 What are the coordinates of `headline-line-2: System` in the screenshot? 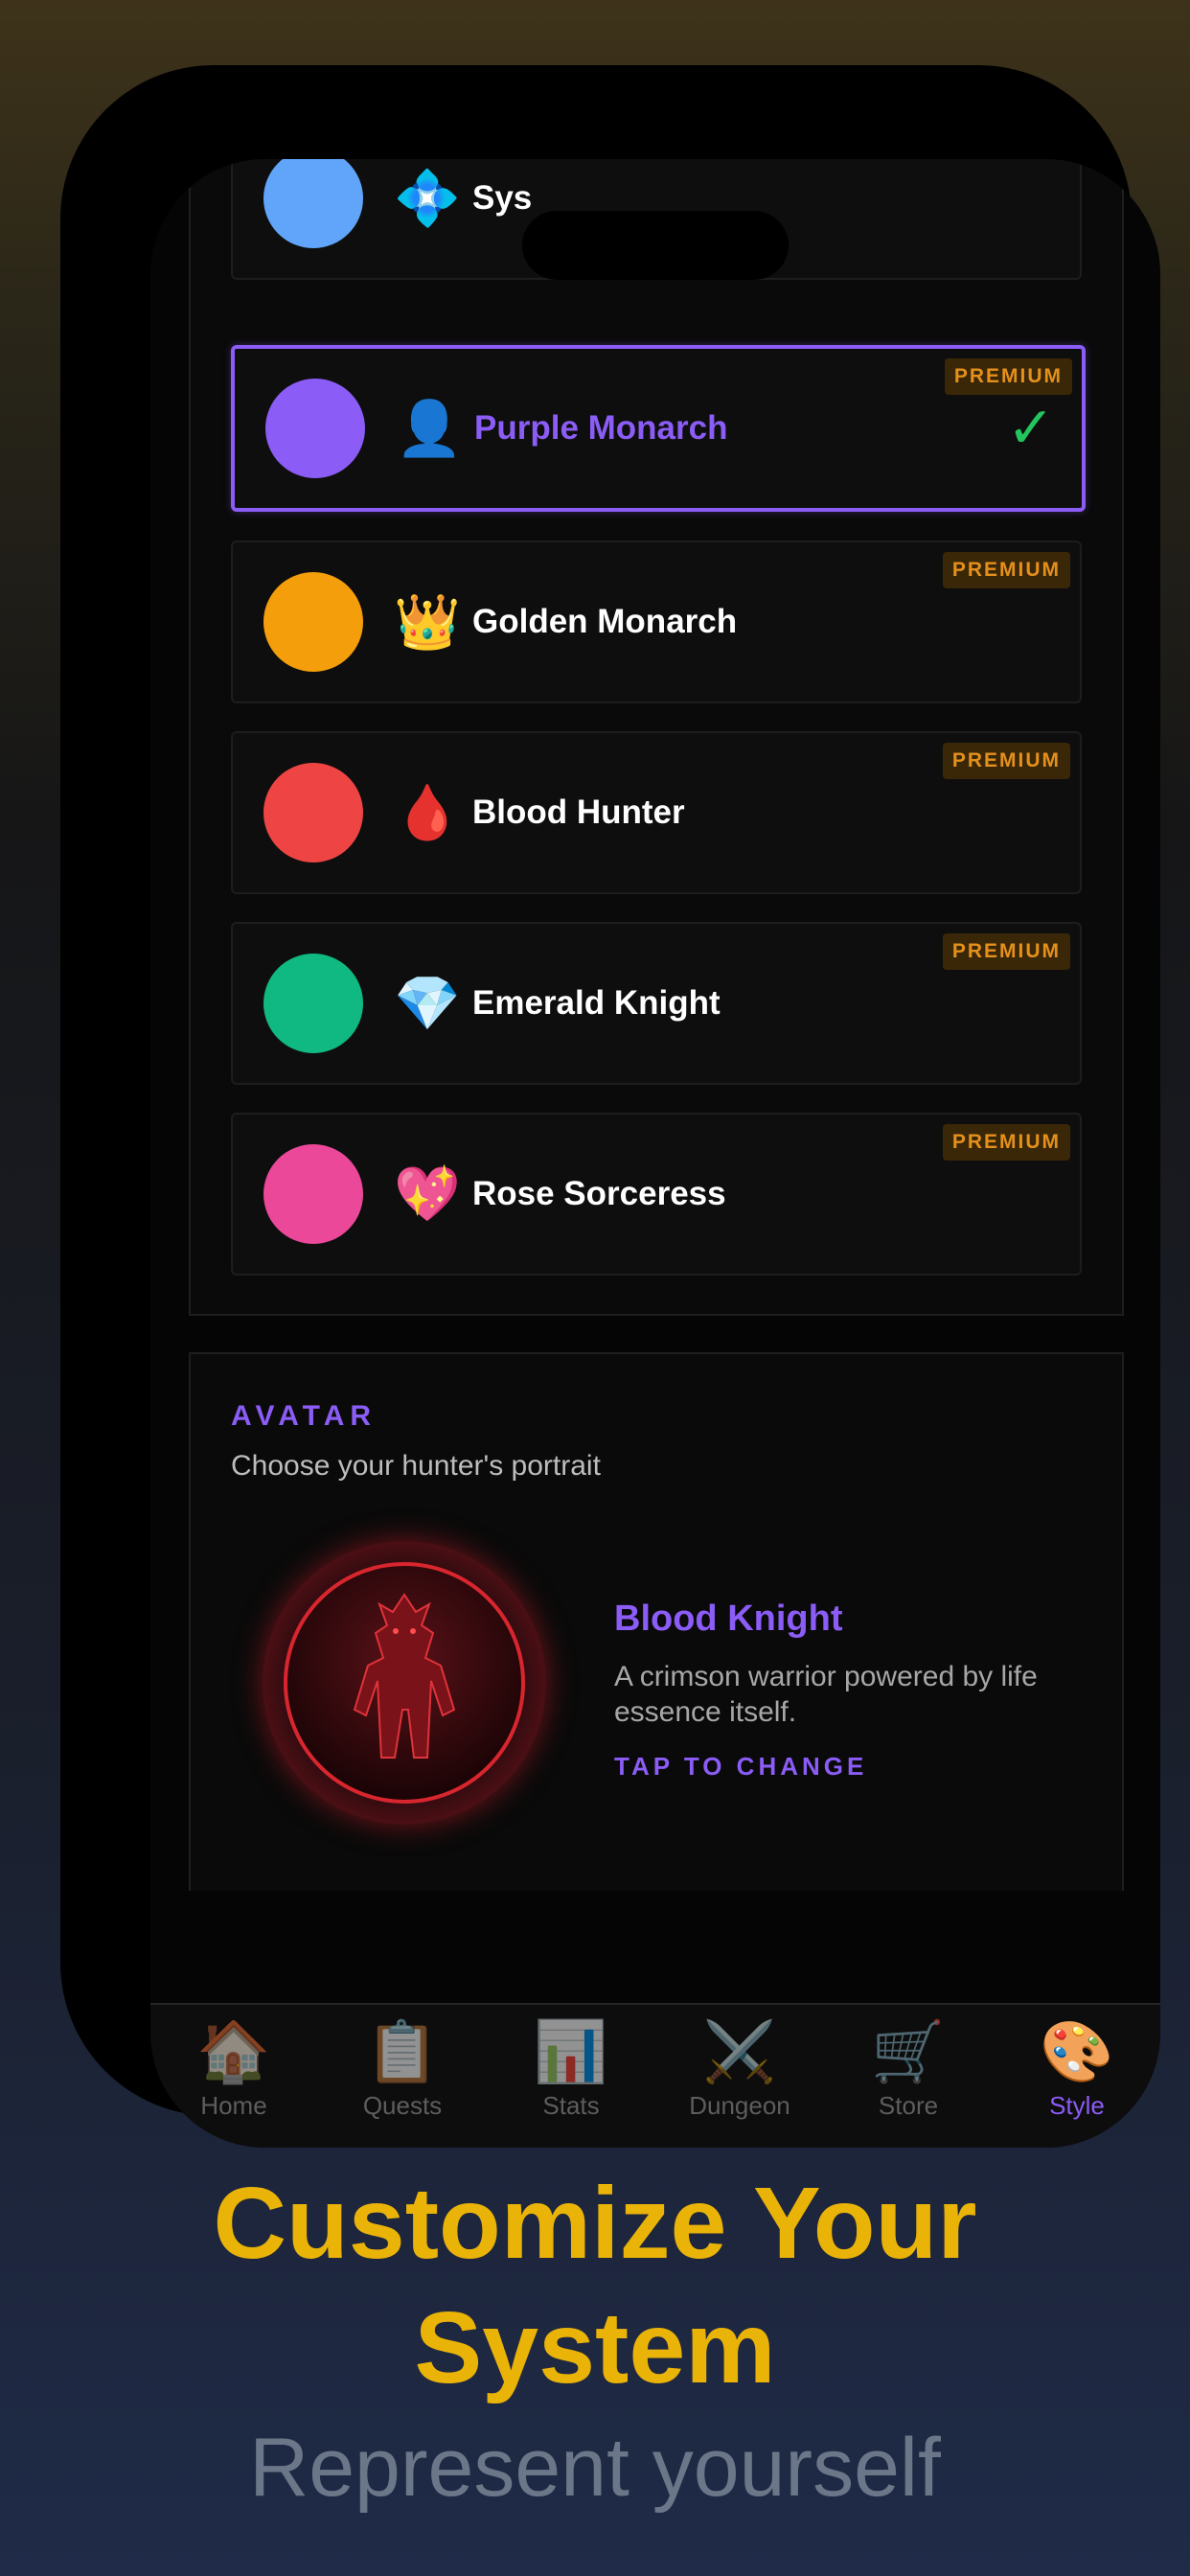 It's located at (595, 2347).